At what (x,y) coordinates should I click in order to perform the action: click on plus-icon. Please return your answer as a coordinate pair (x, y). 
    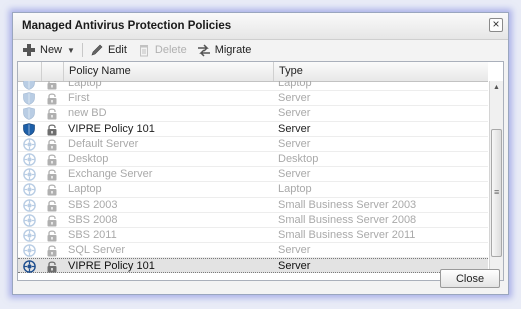
    Looking at the image, I should click on (29, 50).